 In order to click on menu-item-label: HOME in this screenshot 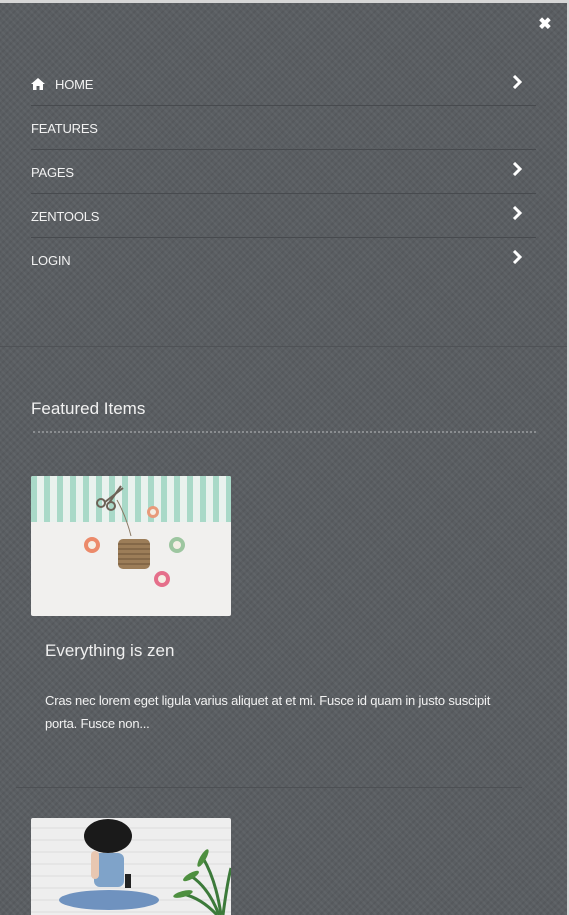, I will do `click(74, 84)`.